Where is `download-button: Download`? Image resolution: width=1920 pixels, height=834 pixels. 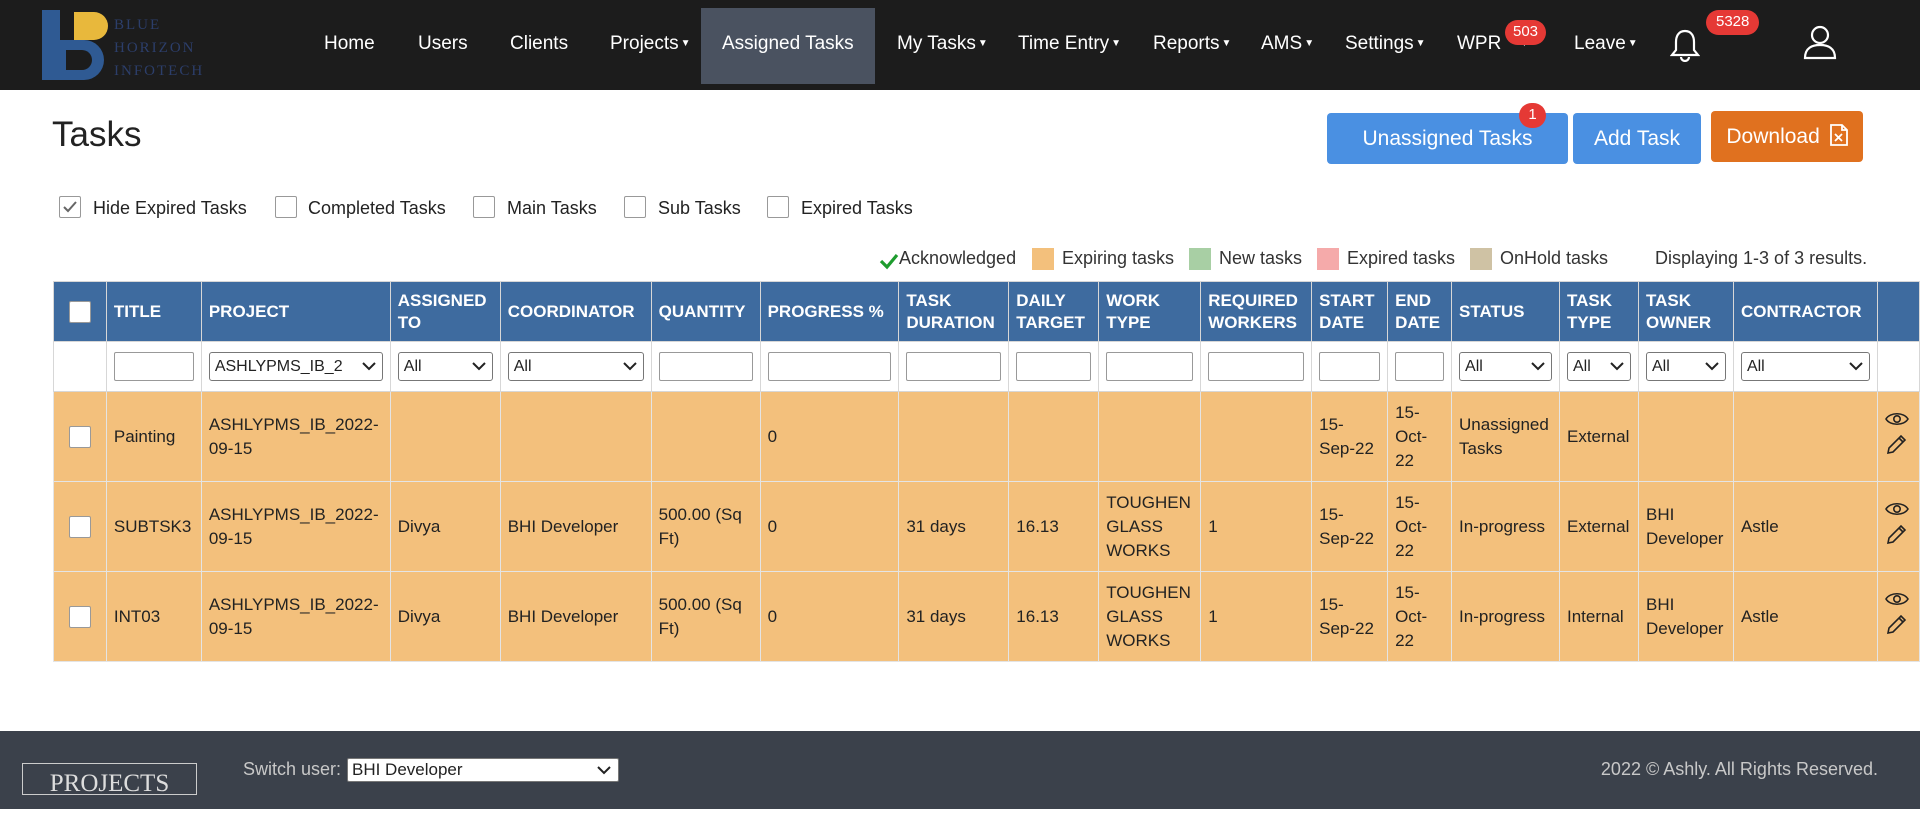 download-button: Download is located at coordinates (1787, 136).